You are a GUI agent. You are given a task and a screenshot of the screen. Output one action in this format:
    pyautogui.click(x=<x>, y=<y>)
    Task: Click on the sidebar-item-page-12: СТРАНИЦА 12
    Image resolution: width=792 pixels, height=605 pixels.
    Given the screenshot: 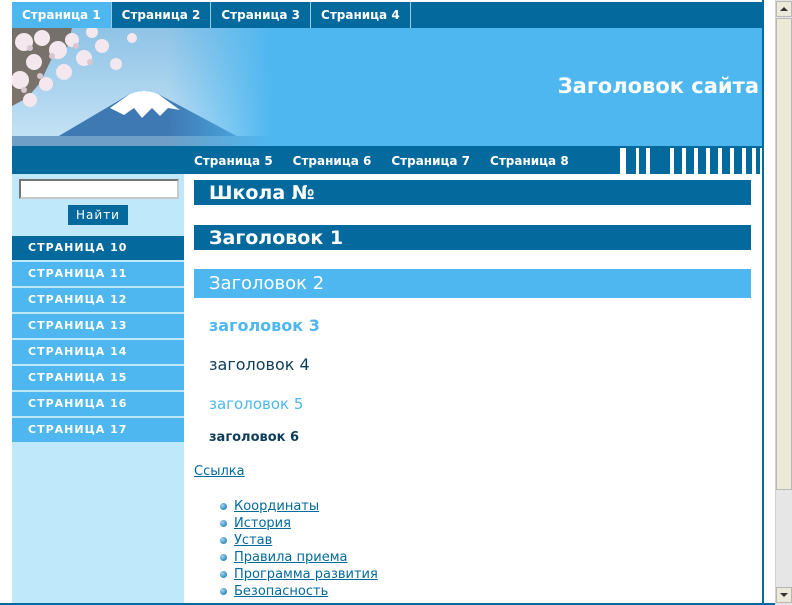 What is the action you would take?
    pyautogui.click(x=98, y=300)
    